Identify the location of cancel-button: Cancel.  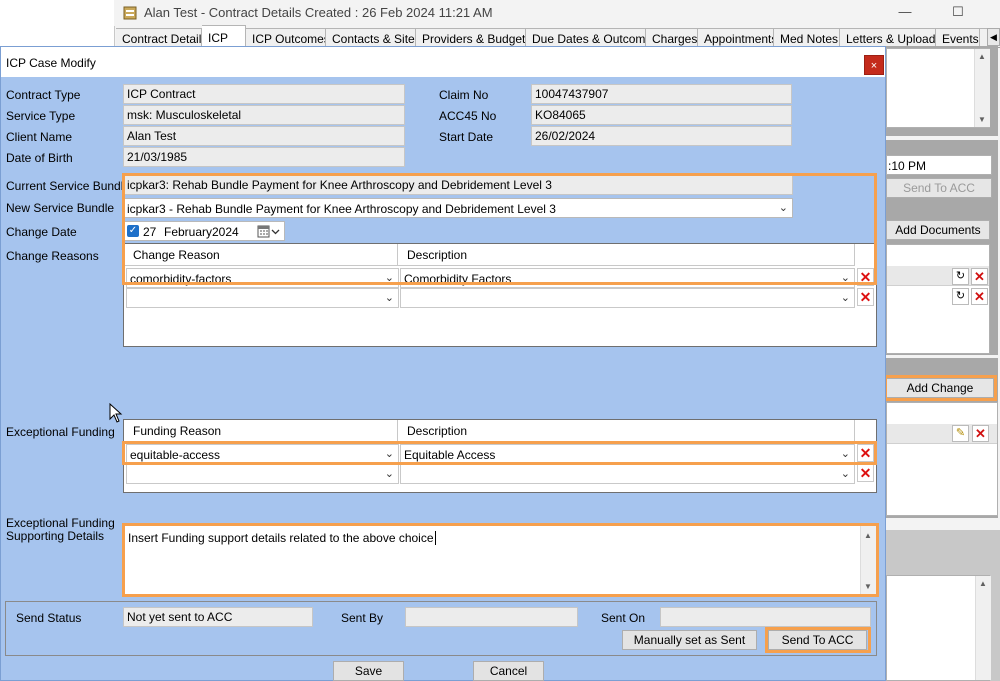
(508, 671).